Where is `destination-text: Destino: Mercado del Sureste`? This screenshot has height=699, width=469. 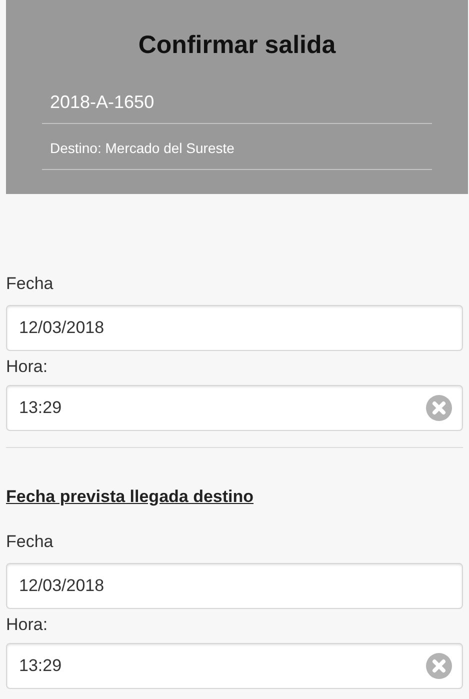 destination-text: Destino: Mercado del Sureste is located at coordinates (142, 148).